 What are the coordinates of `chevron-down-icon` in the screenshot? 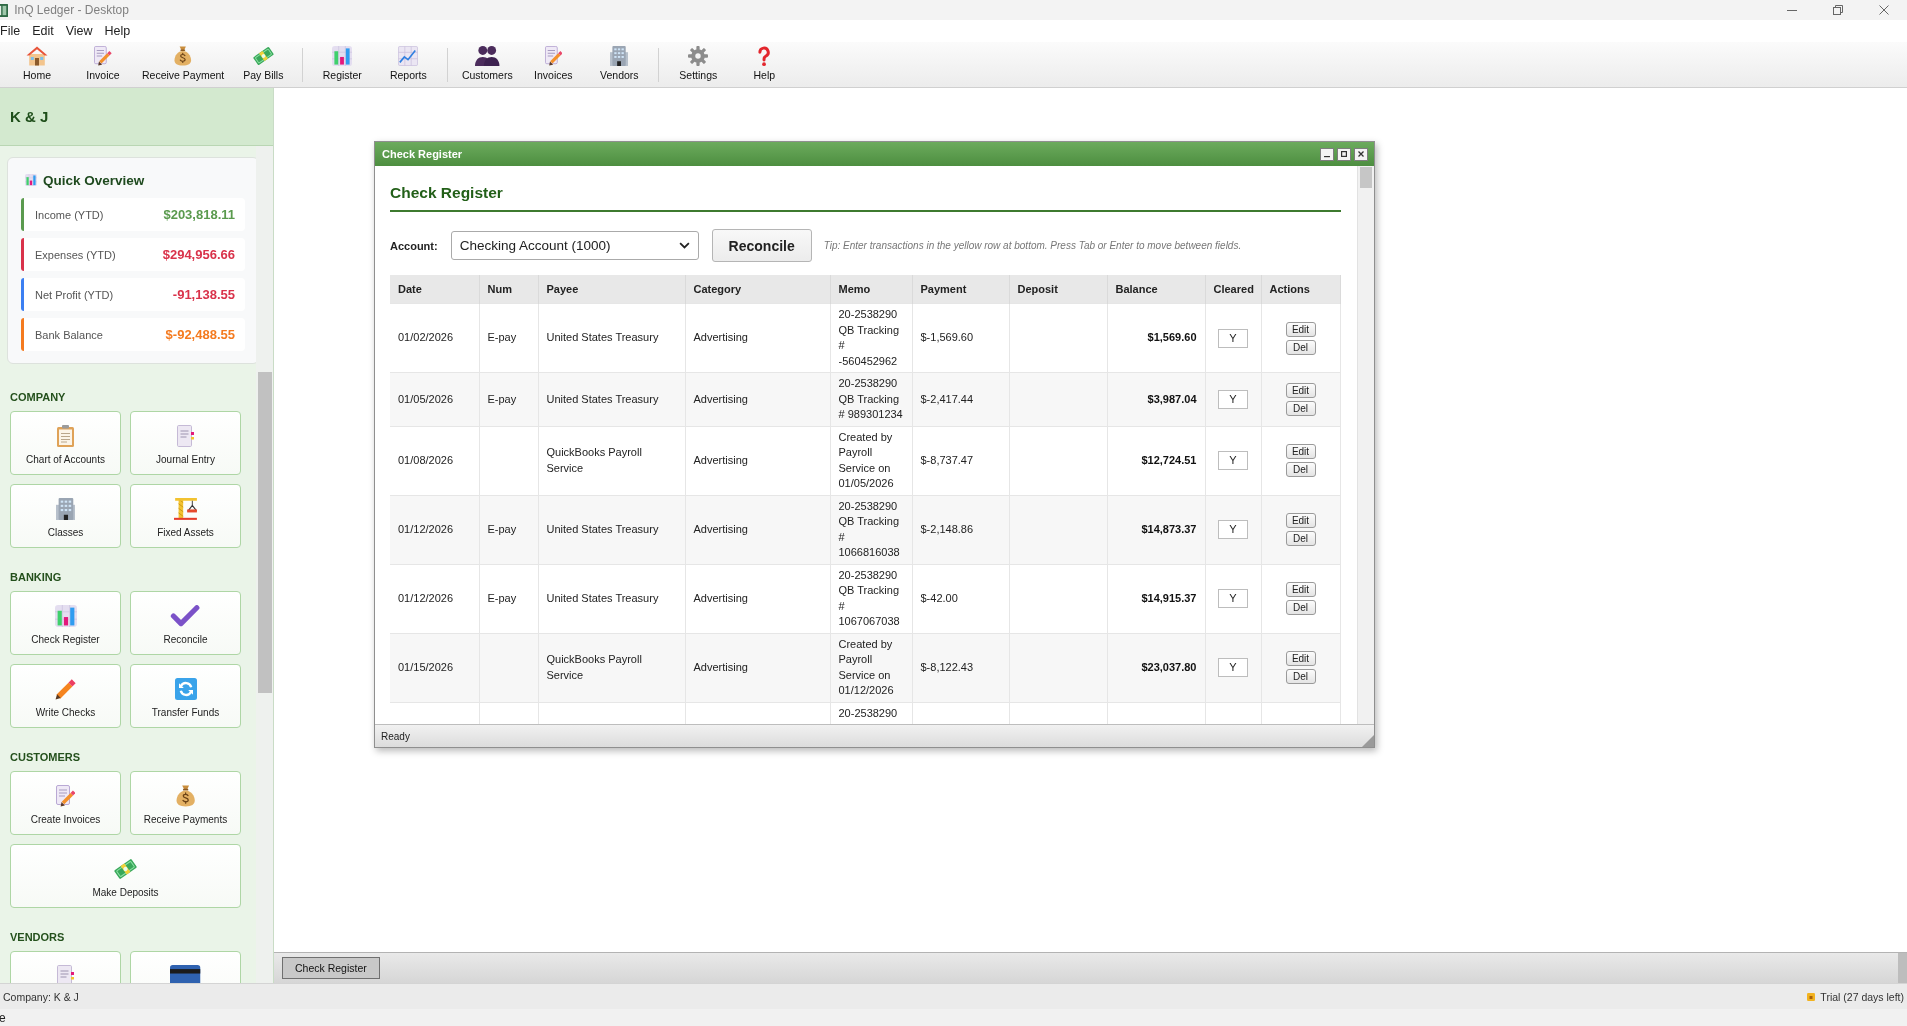 It's located at (684, 245).